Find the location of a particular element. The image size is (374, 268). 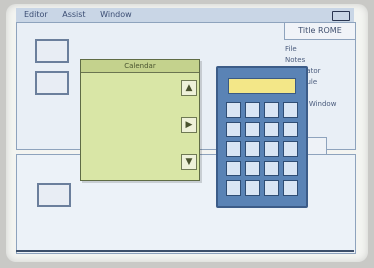

divider is located at coordinates (185, 251).